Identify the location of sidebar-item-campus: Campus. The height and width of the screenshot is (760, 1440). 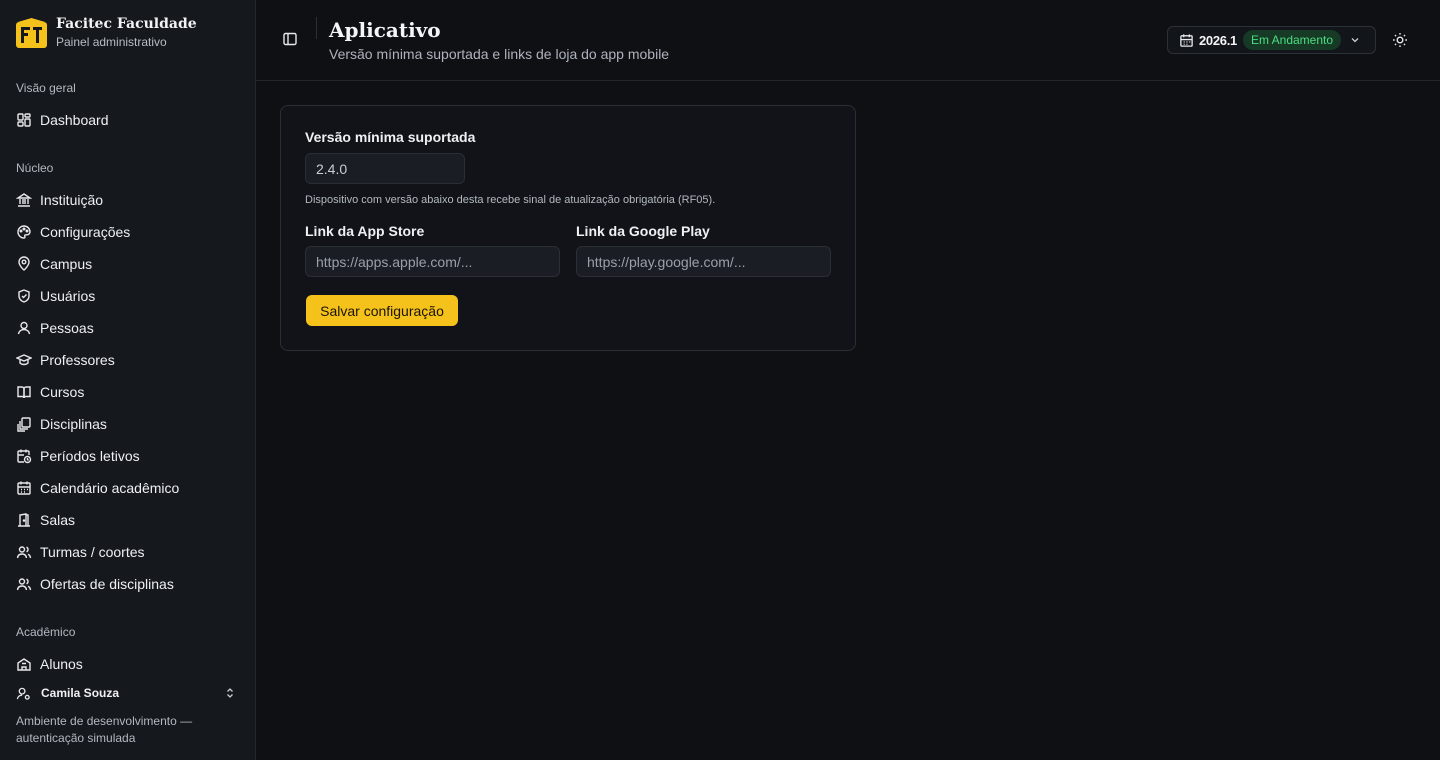
(128, 264).